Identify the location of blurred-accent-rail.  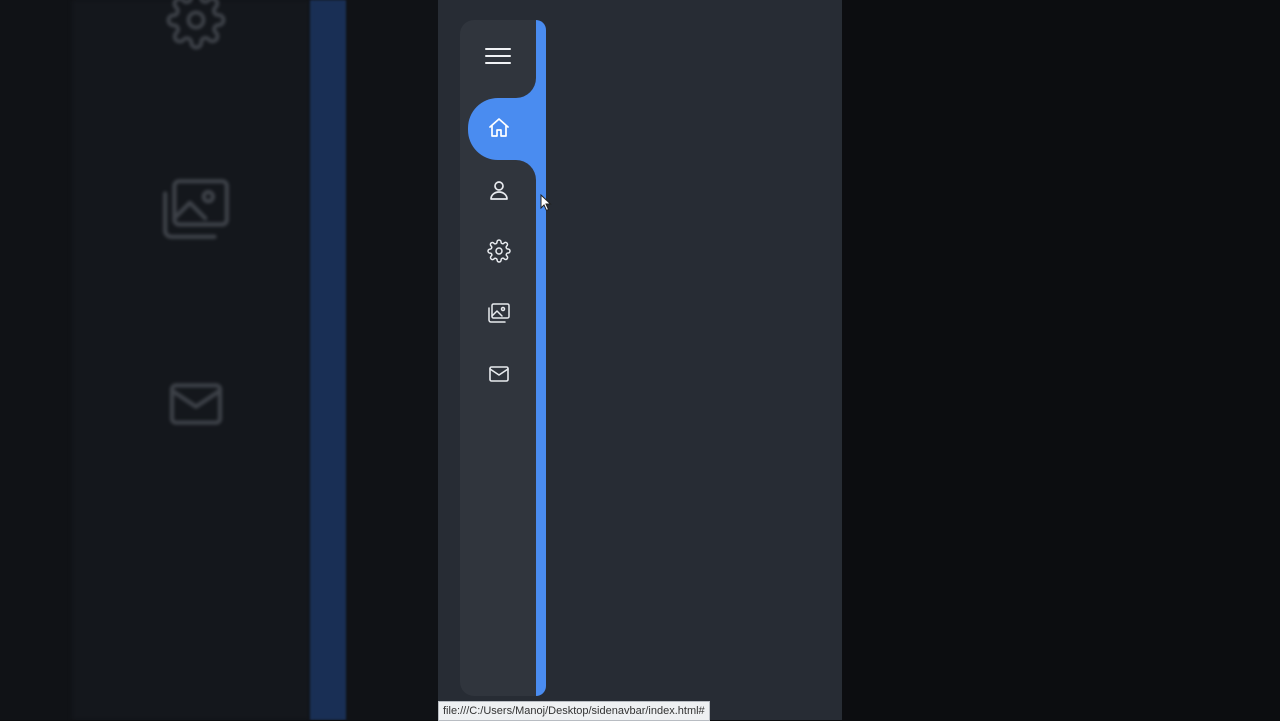
(328, 360).